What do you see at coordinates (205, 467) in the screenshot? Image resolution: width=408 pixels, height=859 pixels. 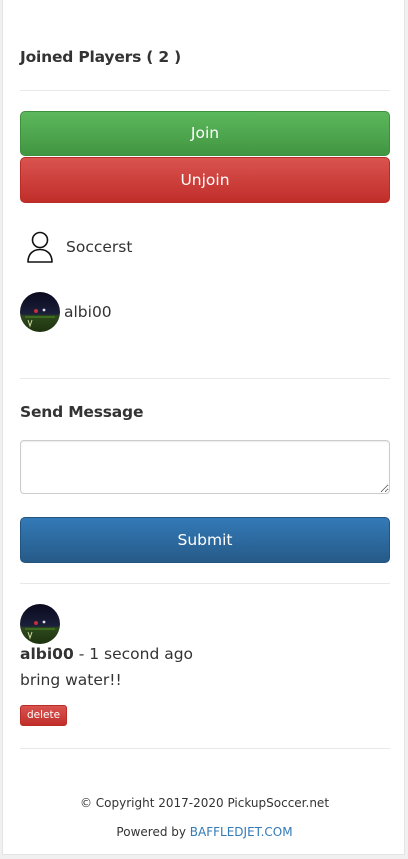 I see `message-input` at bounding box center [205, 467].